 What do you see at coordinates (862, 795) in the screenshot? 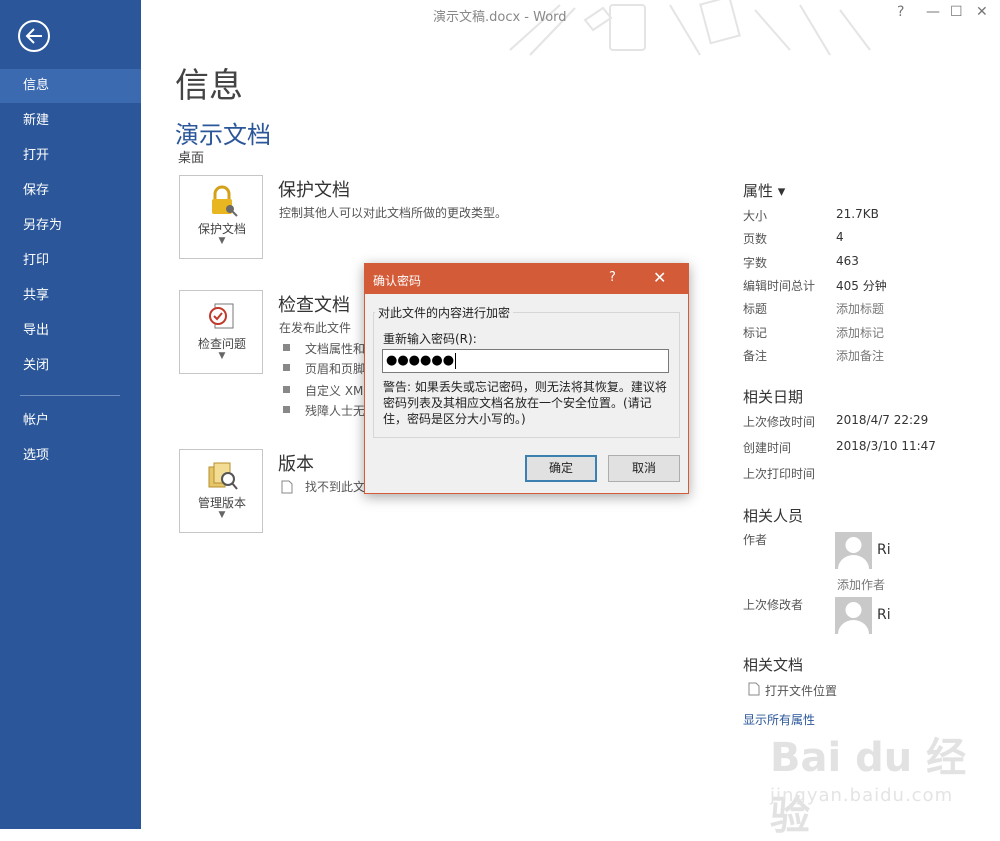
I see `watermark-url: jingyan.baidu.com` at bounding box center [862, 795].